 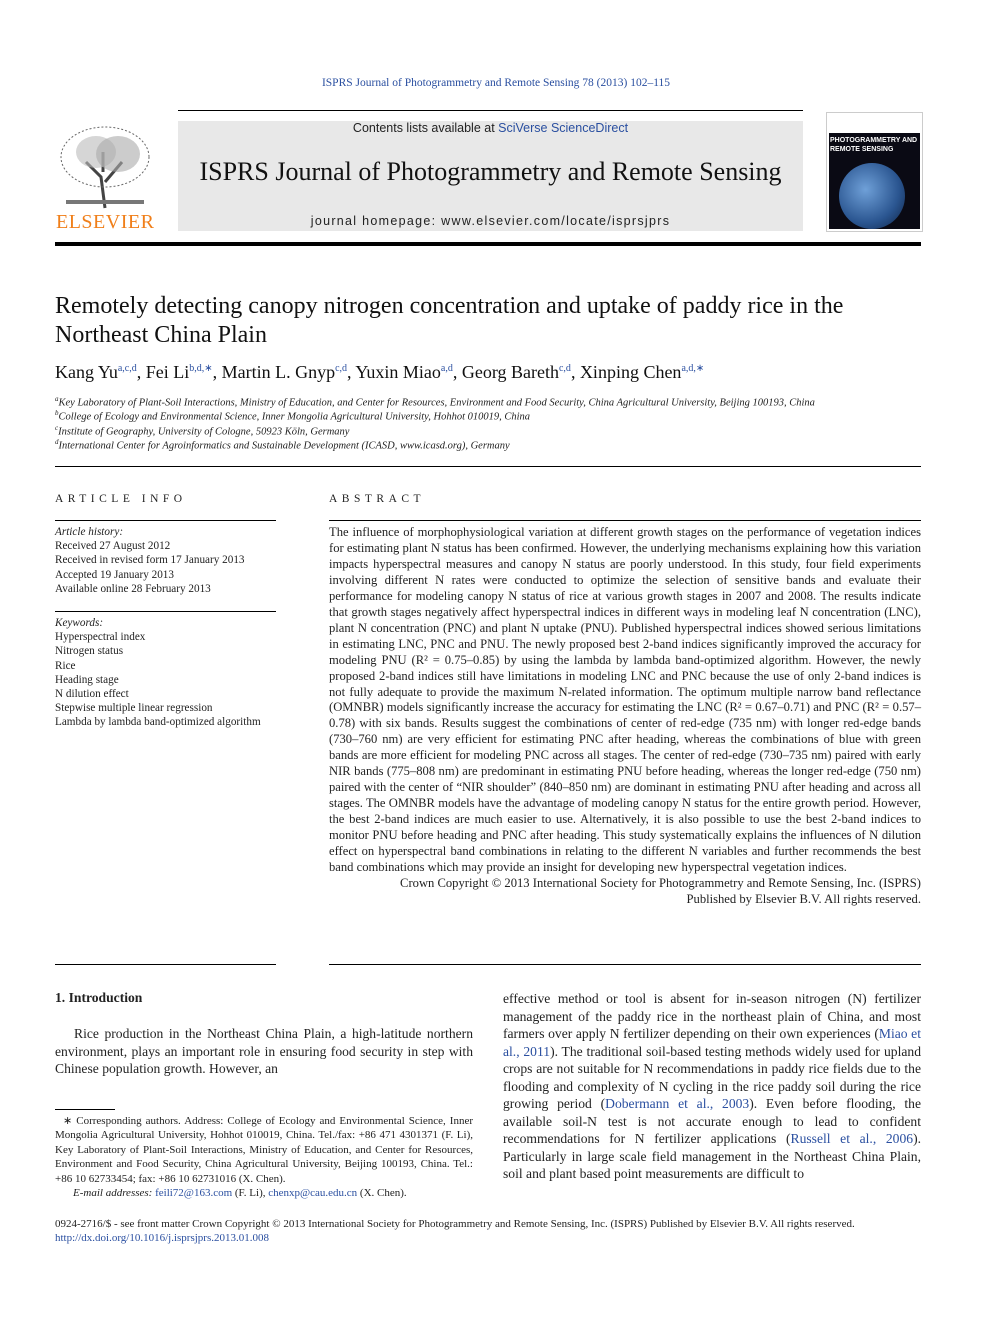 What do you see at coordinates (677, 1103) in the screenshot?
I see `citation-link: Dobermann et al., 2003` at bounding box center [677, 1103].